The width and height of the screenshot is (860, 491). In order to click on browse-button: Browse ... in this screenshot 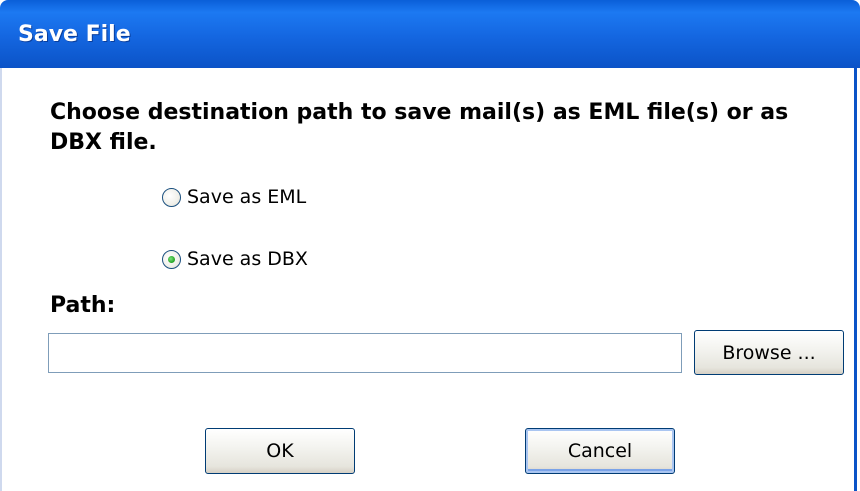, I will do `click(769, 352)`.